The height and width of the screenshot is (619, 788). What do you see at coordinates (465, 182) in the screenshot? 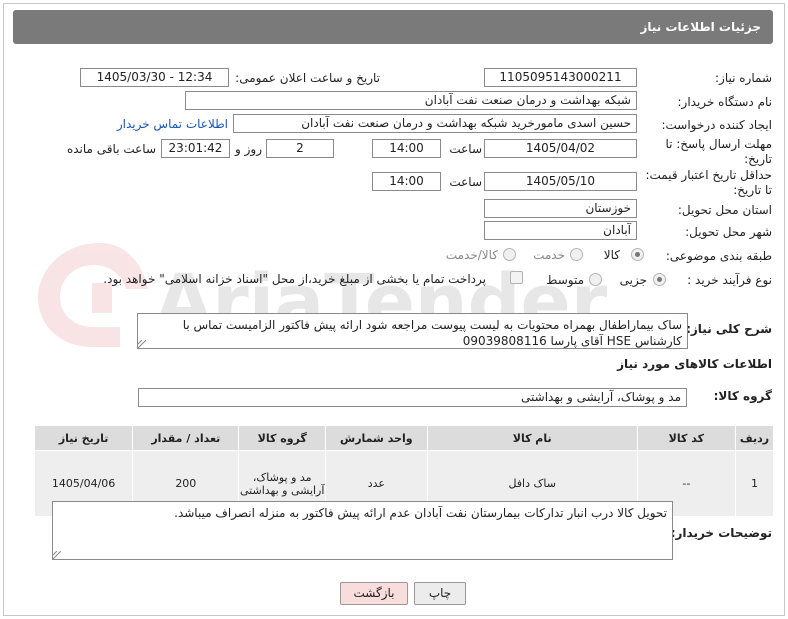
I see `price-validity-time-label: ساعت` at bounding box center [465, 182].